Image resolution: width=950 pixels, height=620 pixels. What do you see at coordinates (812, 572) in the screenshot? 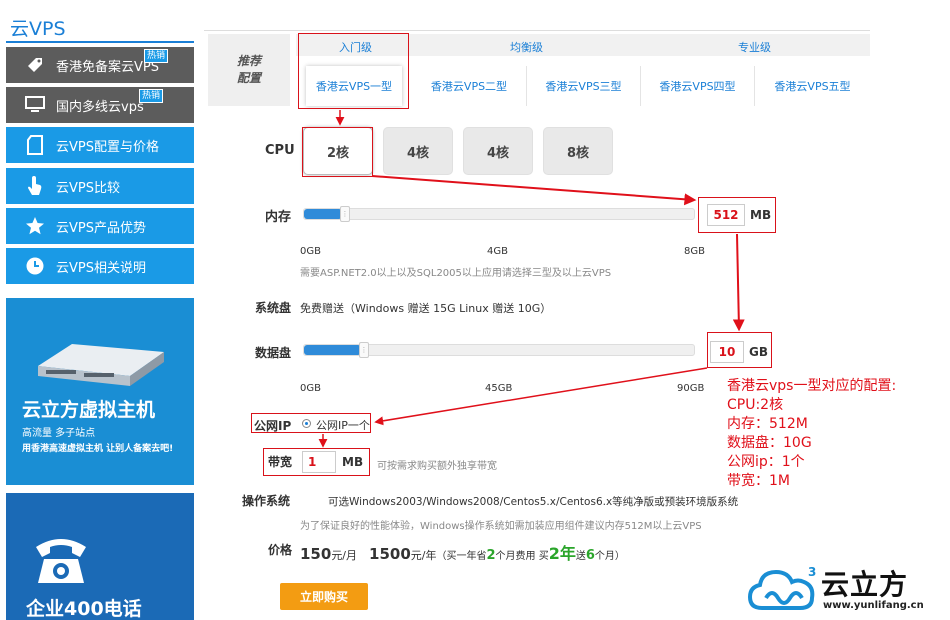
I see `brand-superscript: 3` at bounding box center [812, 572].